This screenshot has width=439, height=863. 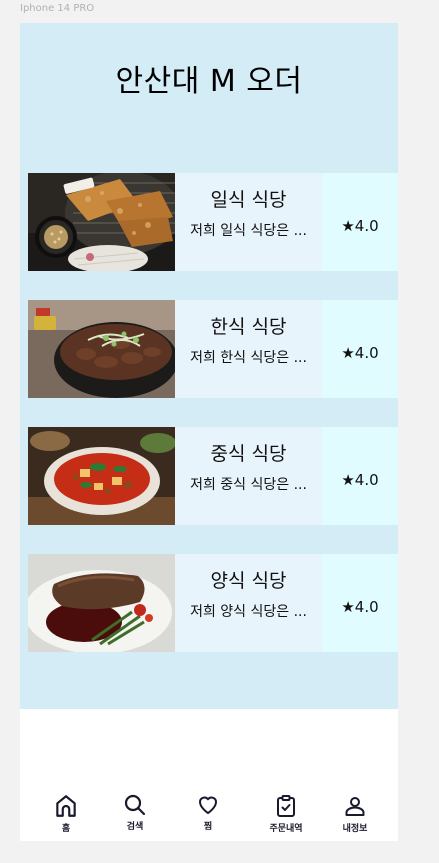 I want to click on tab-order-history: 주문내역, so click(x=286, y=816).